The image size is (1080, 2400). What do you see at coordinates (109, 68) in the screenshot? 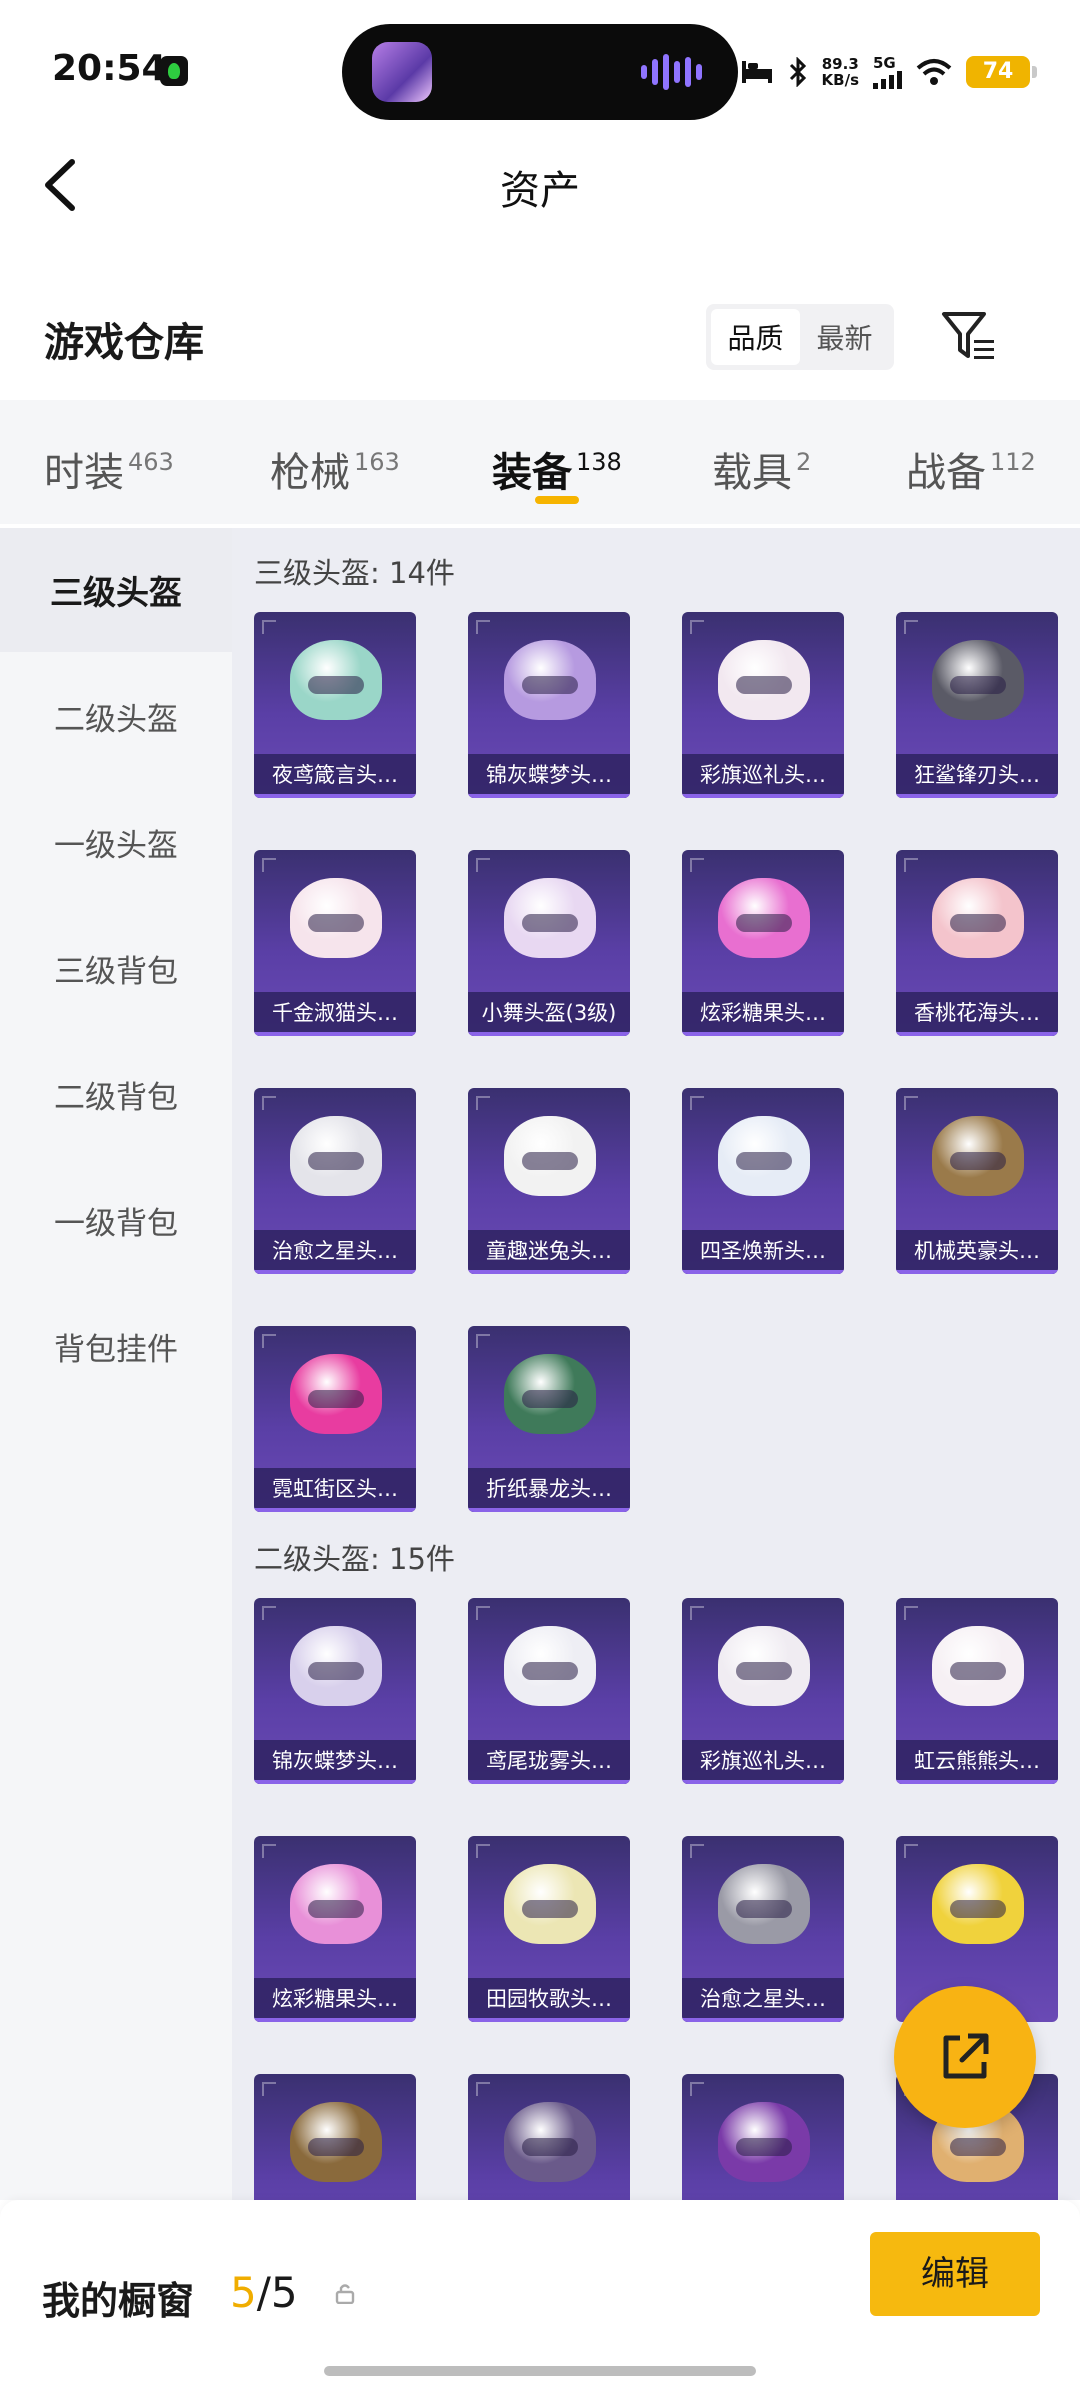
I see `status-time: 20:54` at bounding box center [109, 68].